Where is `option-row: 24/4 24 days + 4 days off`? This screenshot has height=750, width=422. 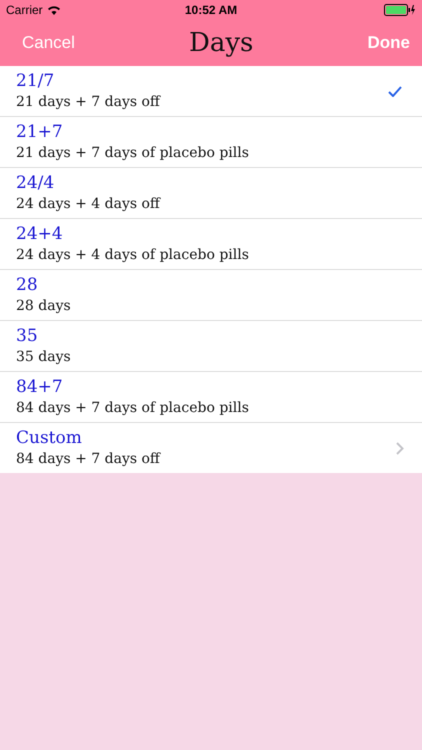 option-row: 24/4 24 days + 4 days off is located at coordinates (211, 193).